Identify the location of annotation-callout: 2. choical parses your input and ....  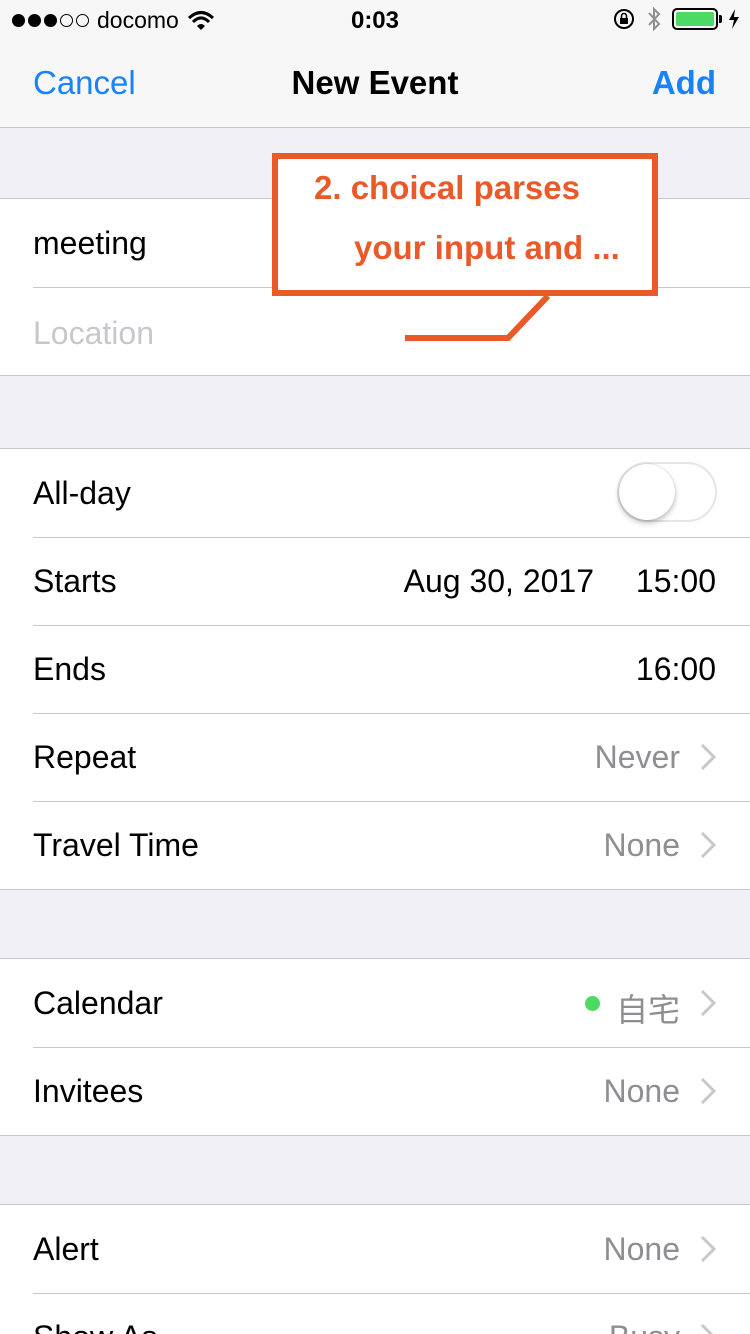
(465, 224).